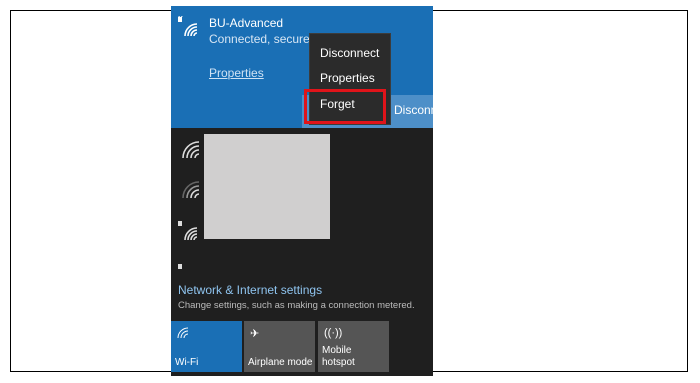  I want to click on hotspot-icon: ((·)), so click(333, 333).